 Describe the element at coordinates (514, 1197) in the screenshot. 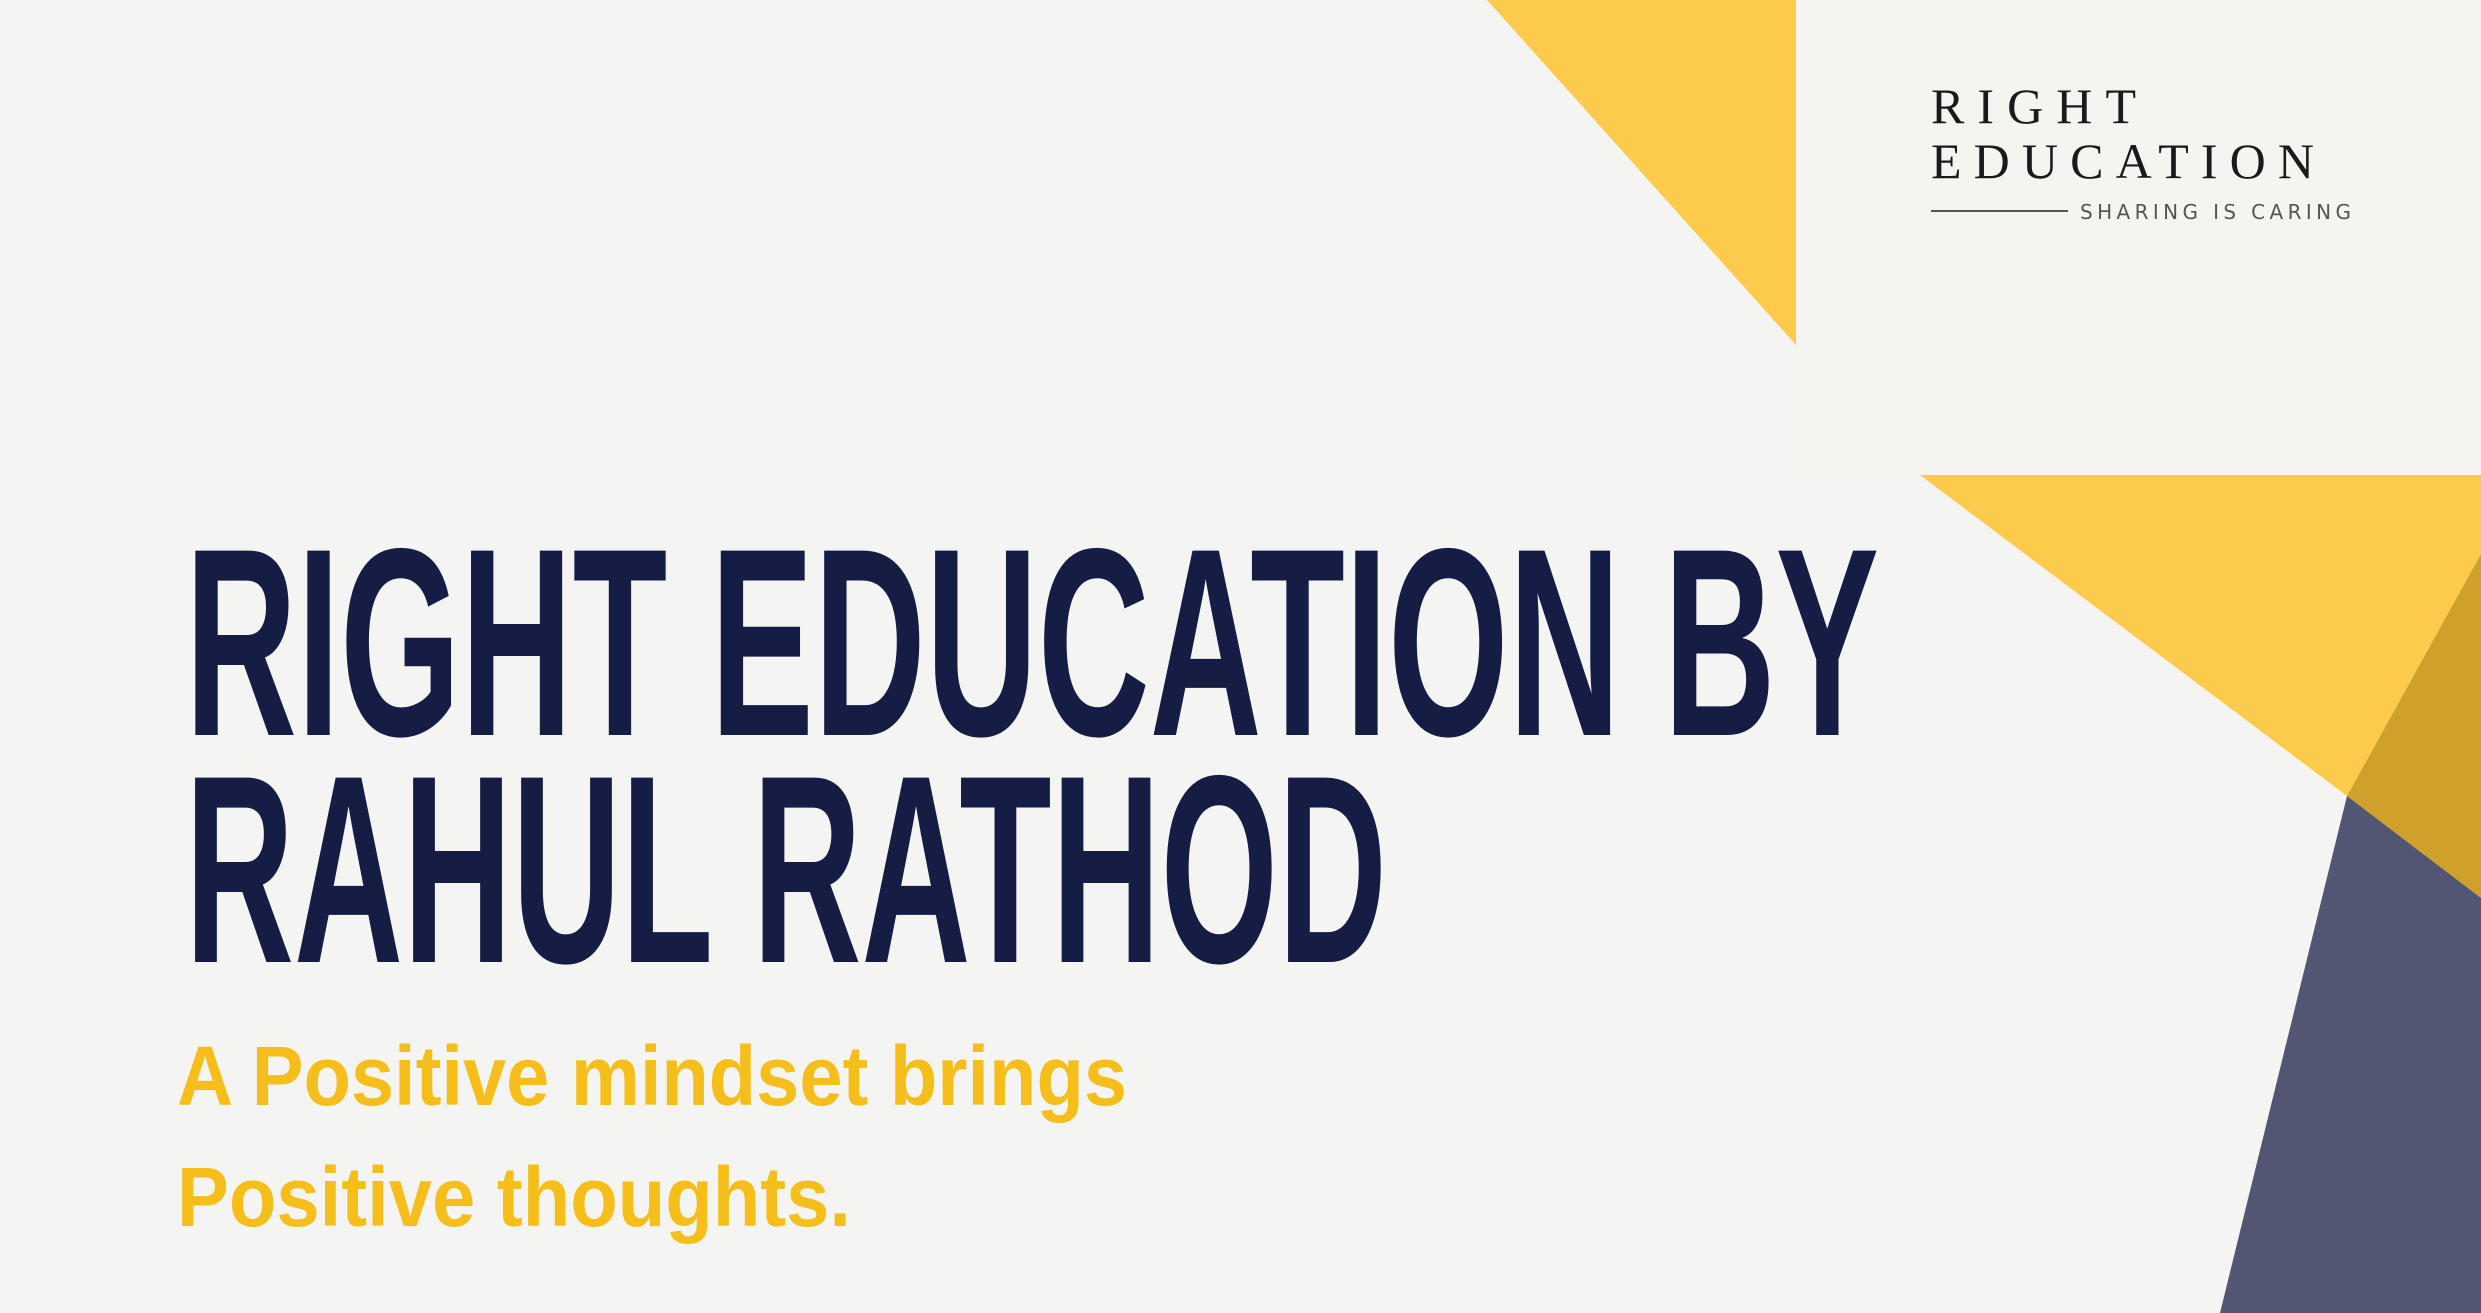

I see `subtitle-line2: Positive thoughts.` at that location.